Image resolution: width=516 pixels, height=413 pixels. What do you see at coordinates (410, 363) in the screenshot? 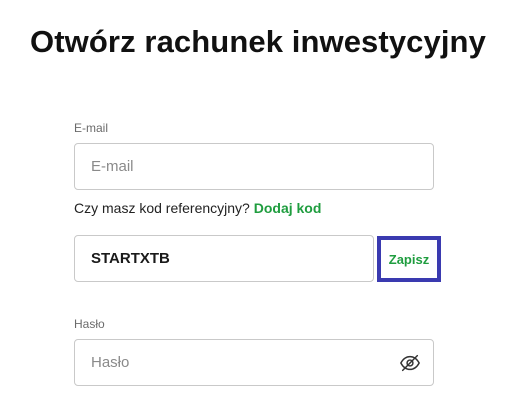
I see `eye-slash-icon` at bounding box center [410, 363].